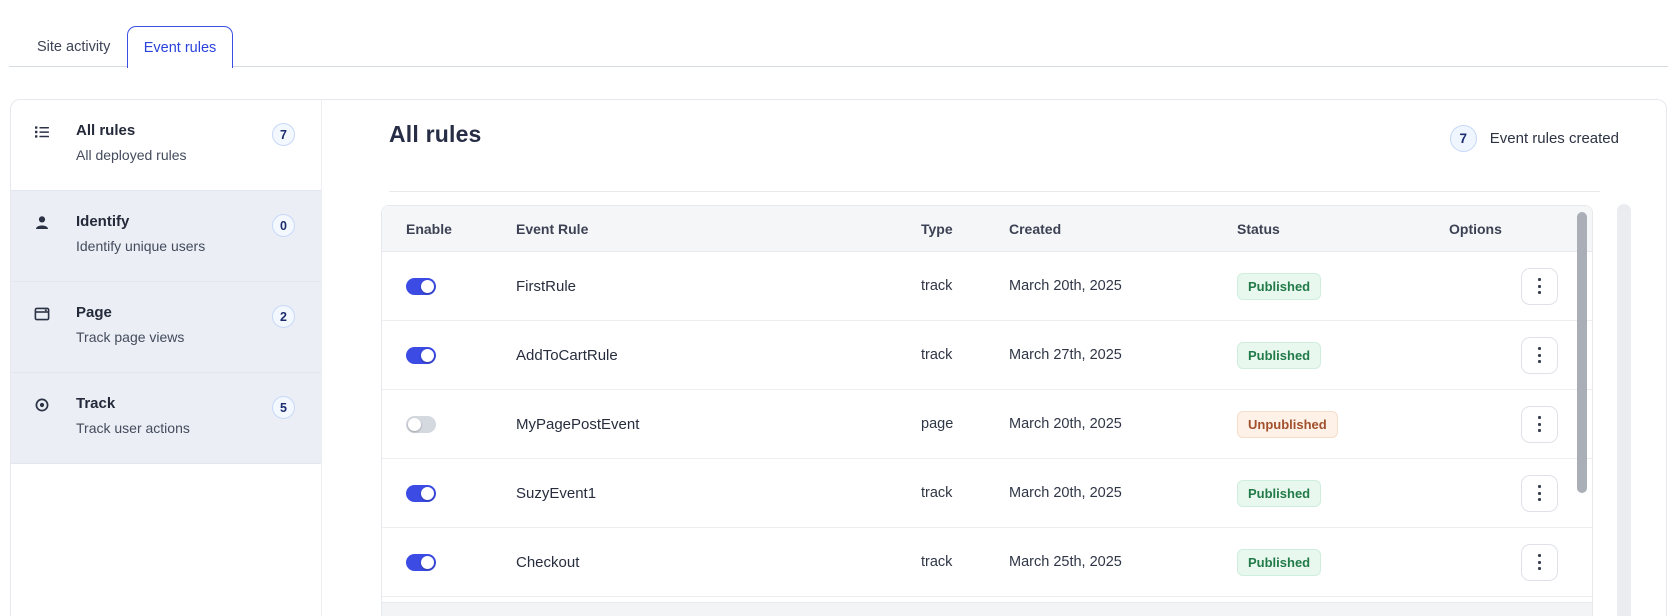 This screenshot has width=1677, height=616. What do you see at coordinates (130, 337) in the screenshot?
I see `sidebar-item-subtitle: Track page views` at bounding box center [130, 337].